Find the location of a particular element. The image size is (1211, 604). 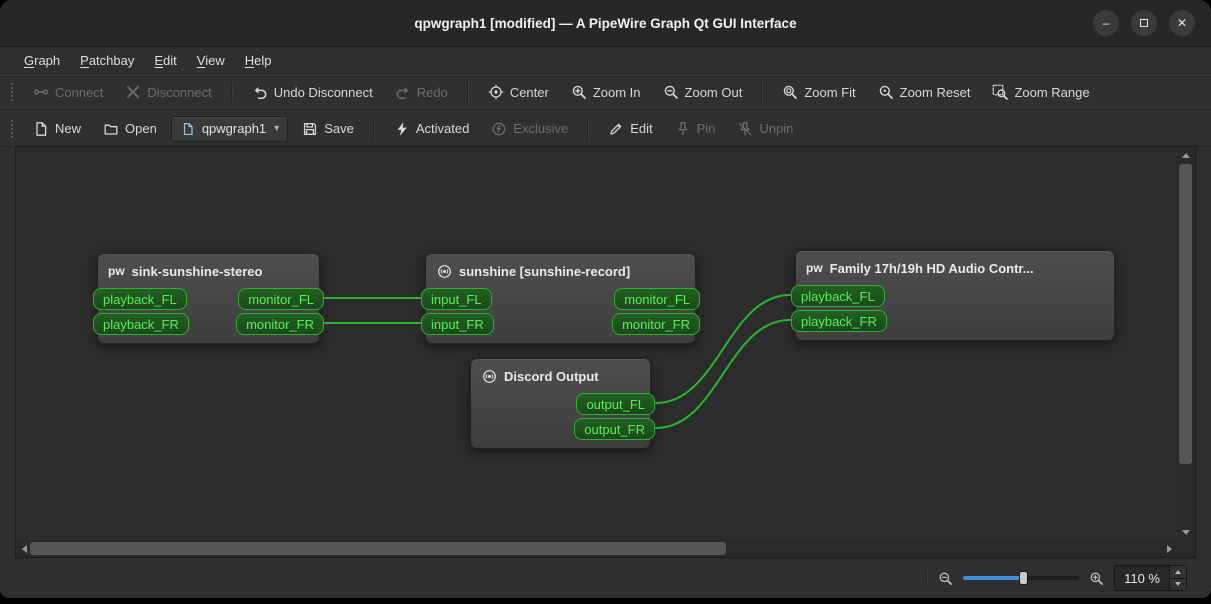

graph-toolbar: Connect Disconnect Undo Disconnect Redo is located at coordinates (605, 92).